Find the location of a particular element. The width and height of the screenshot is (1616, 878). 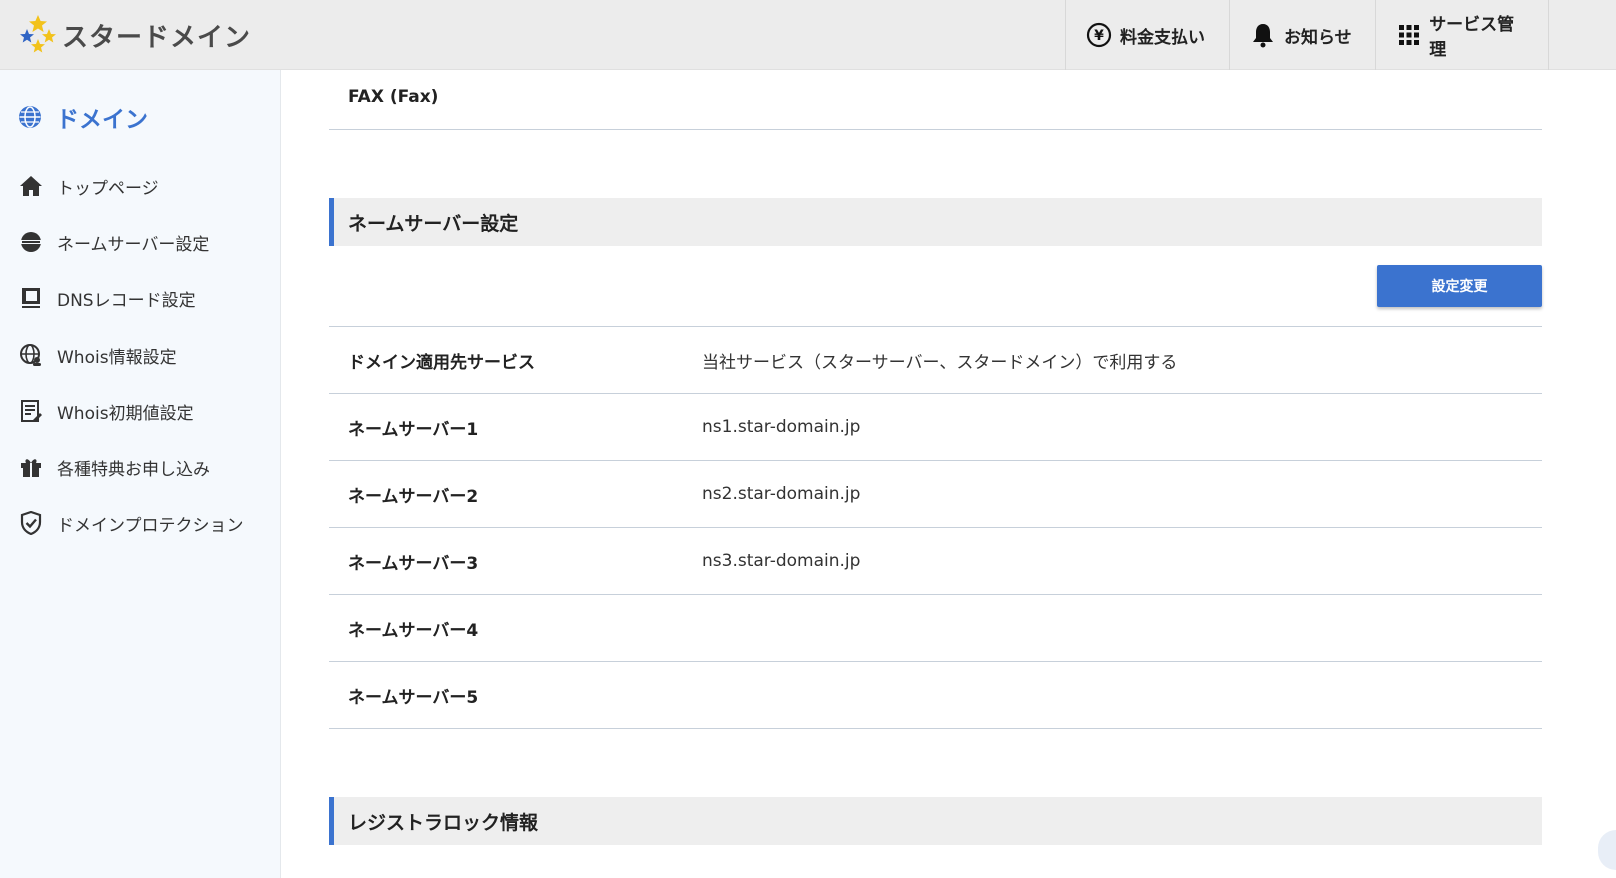

grid-icon is located at coordinates (1408, 35).